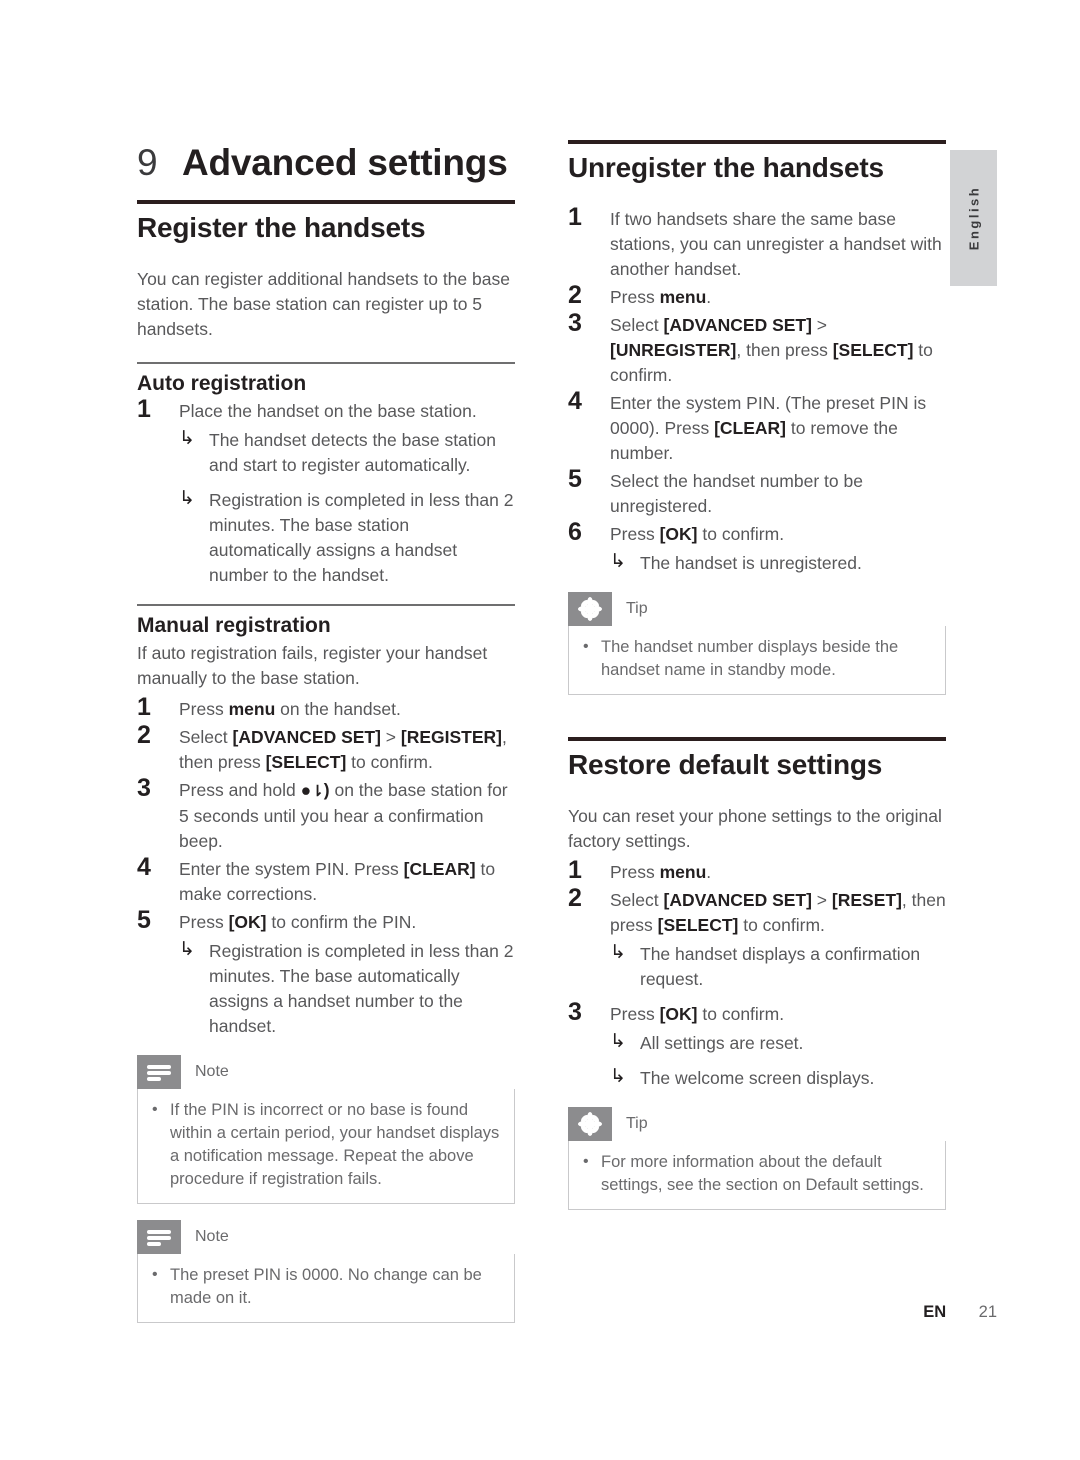 The height and width of the screenshot is (1460, 1080). Describe the element at coordinates (540, 1312) in the screenshot. I see `page-footer: EN 21` at that location.